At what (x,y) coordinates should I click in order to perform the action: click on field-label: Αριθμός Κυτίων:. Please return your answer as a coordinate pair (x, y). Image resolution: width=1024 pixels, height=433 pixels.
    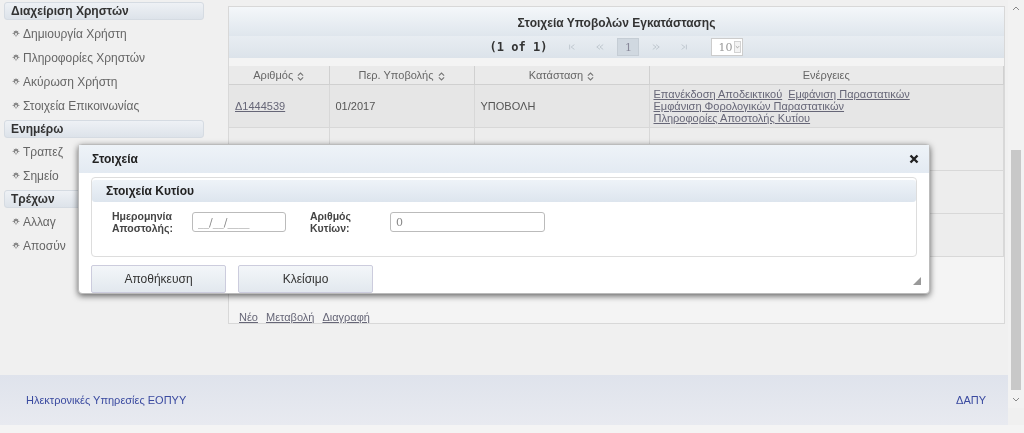
    Looking at the image, I should click on (331, 222).